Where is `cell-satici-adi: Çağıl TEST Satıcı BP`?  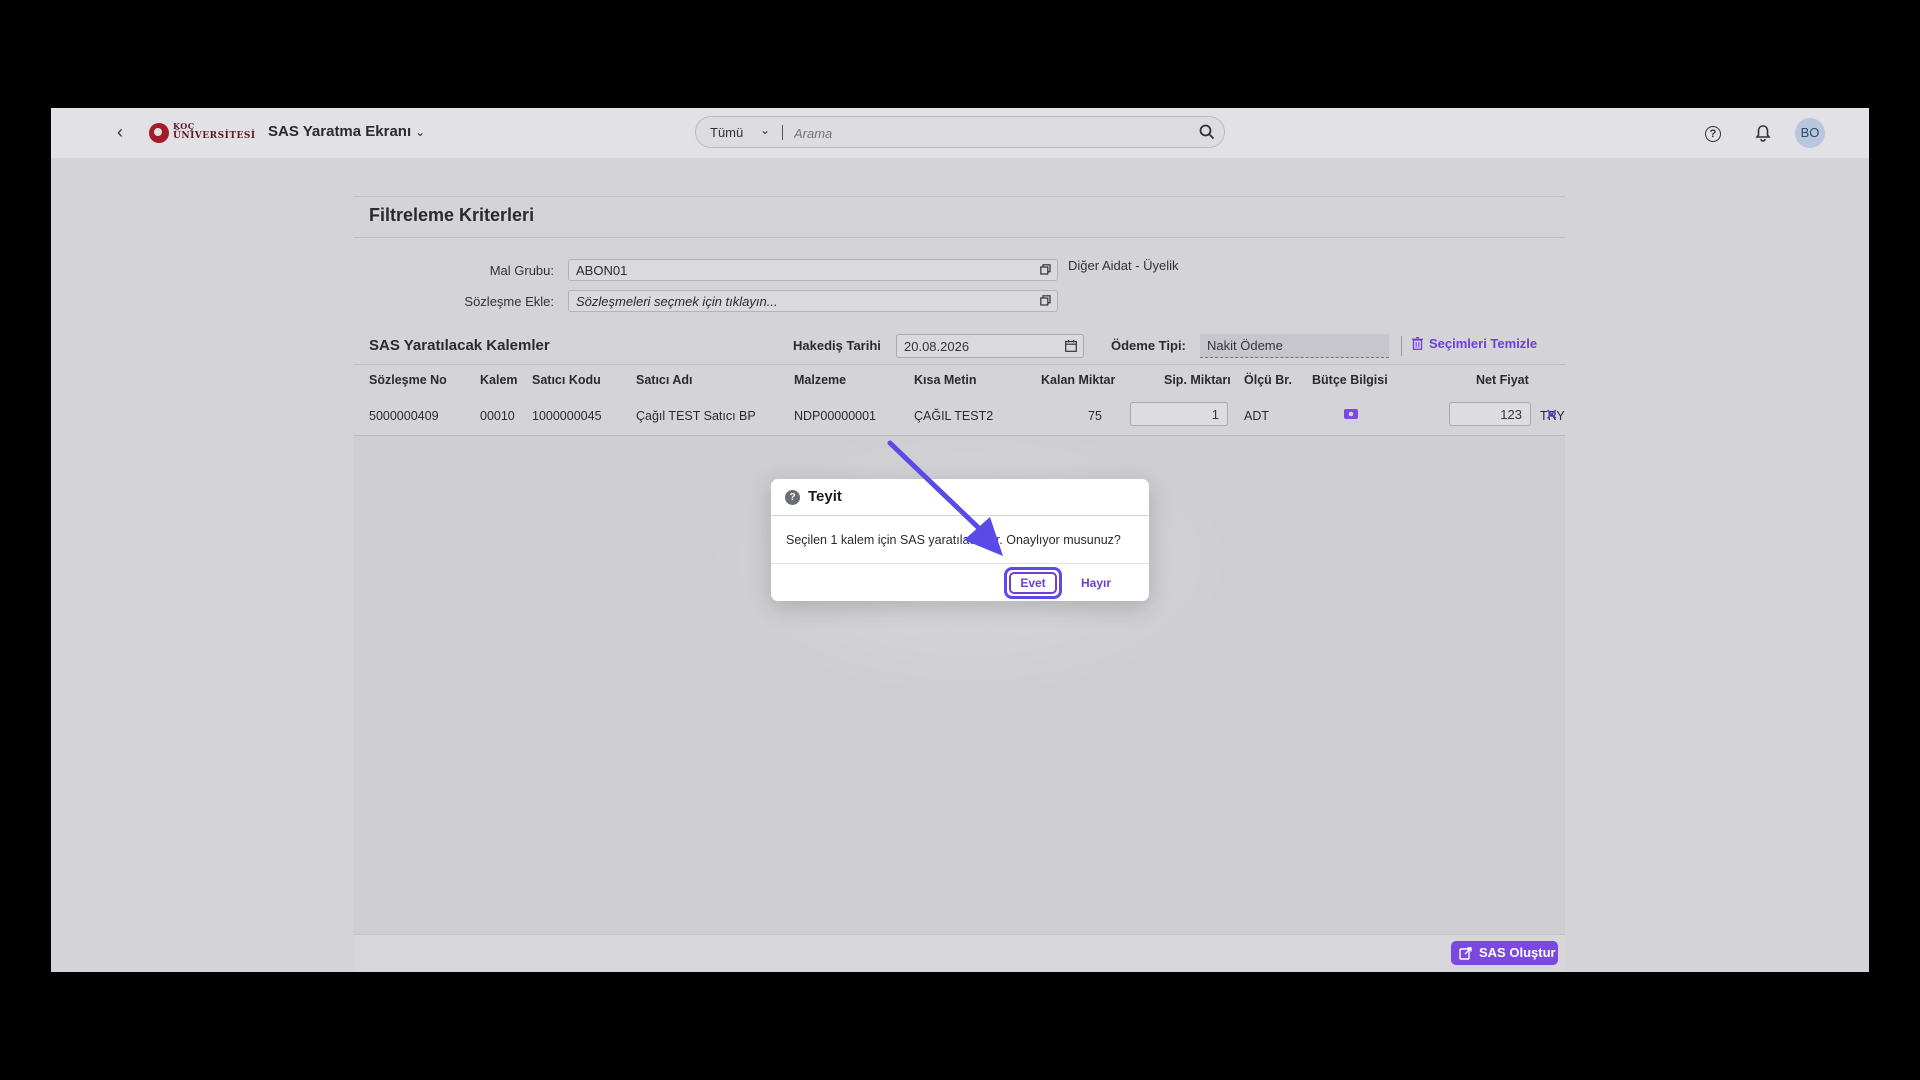
cell-satici-adi: Çağıl TEST Satıcı BP is located at coordinates (696, 416).